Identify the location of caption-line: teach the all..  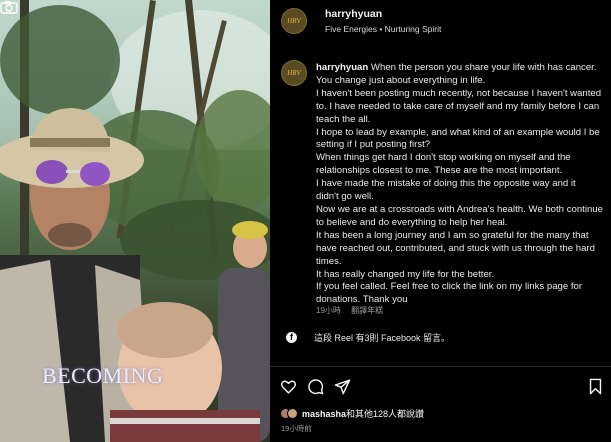
(343, 119).